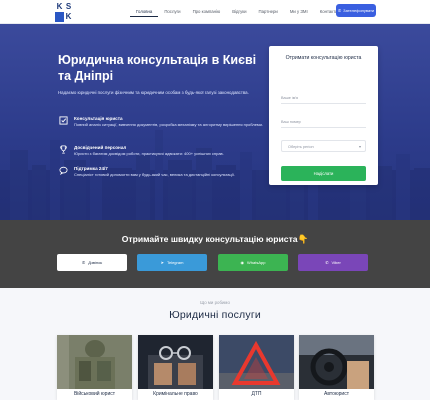 The image size is (430, 400). Describe the element at coordinates (100, 147) in the screenshot. I see `feature-title: Досвідчений персонал` at that location.